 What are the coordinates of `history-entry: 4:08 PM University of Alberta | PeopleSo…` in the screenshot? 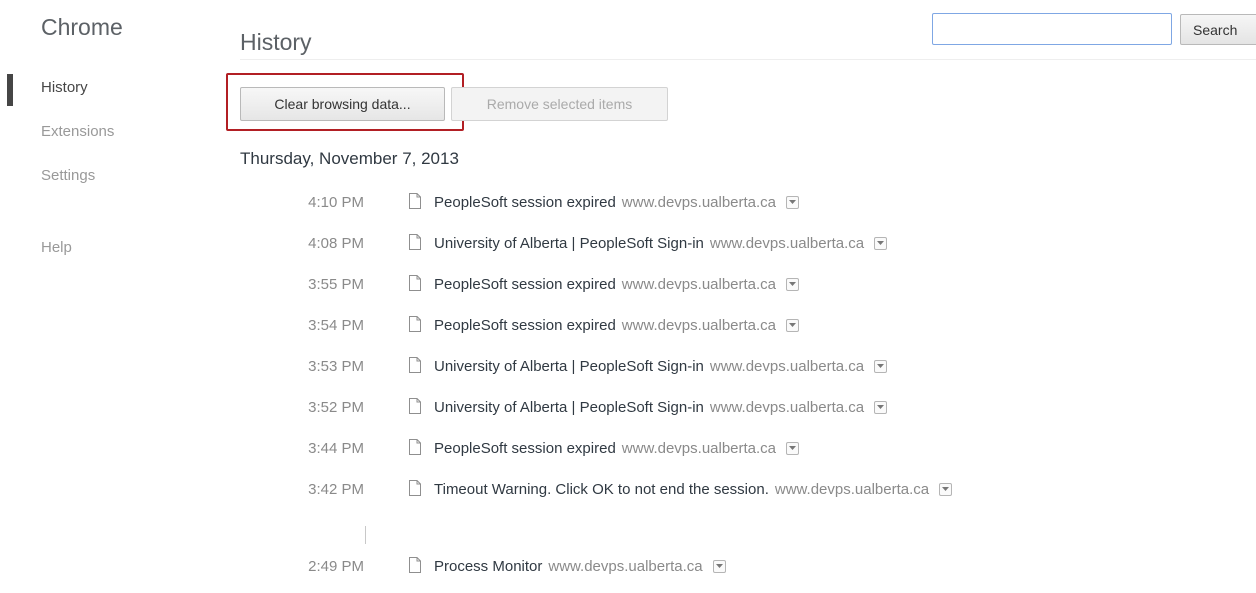 It's located at (628, 249).